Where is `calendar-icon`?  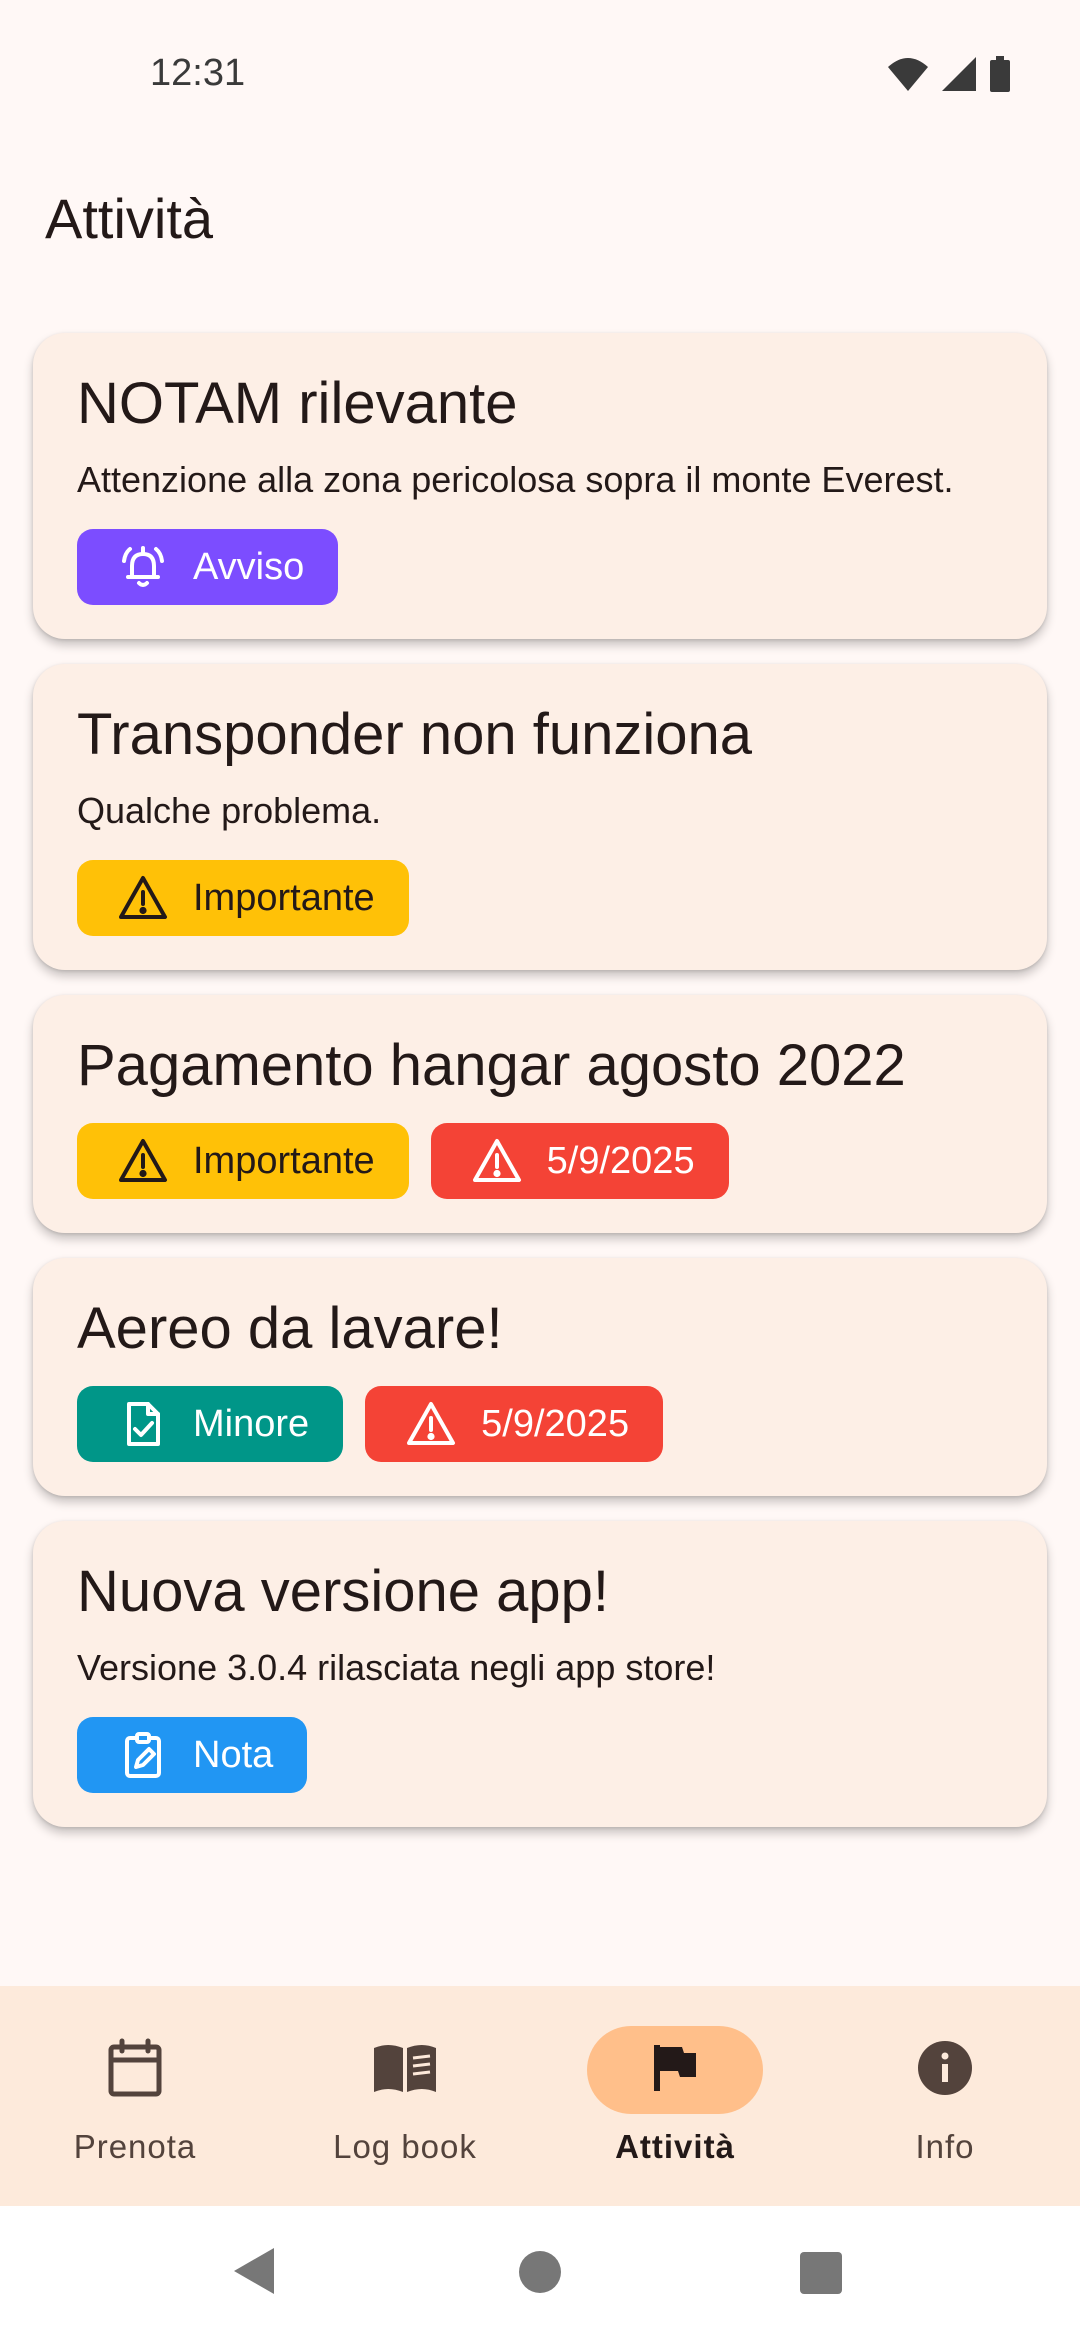
calendar-icon is located at coordinates (135, 2070).